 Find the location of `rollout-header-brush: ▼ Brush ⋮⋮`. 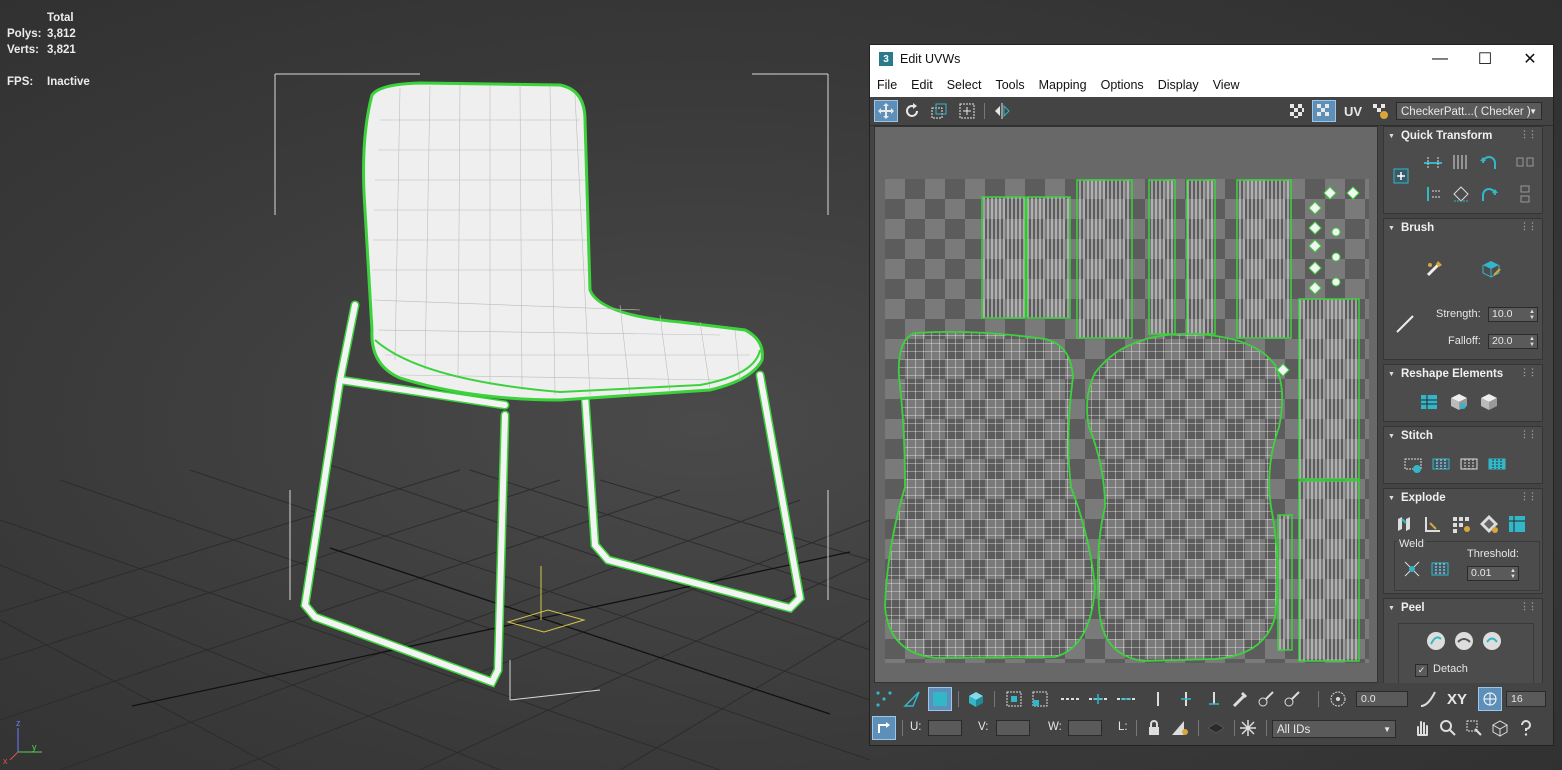

rollout-header-brush: ▼ Brush ⋮⋮ is located at coordinates (1463, 228).